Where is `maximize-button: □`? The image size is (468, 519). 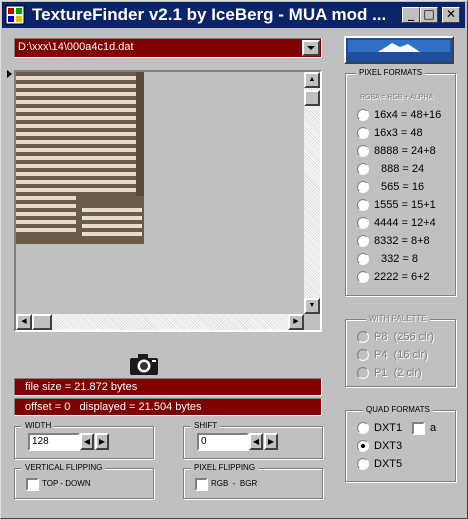 maximize-button: □ is located at coordinates (429, 15).